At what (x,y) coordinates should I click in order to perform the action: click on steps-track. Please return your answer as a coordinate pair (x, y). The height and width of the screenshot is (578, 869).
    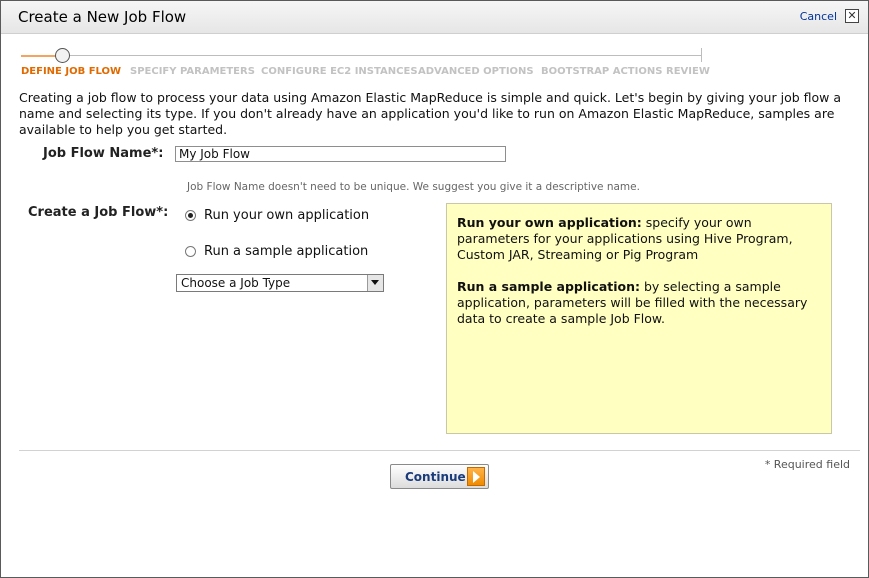
    Looking at the image, I should click on (361, 55).